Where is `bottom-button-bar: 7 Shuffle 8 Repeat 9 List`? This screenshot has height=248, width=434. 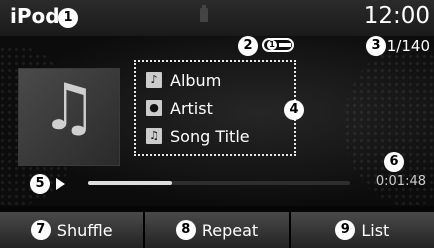
bottom-button-bar: 7 Shuffle 8 Repeat 9 List is located at coordinates (217, 230).